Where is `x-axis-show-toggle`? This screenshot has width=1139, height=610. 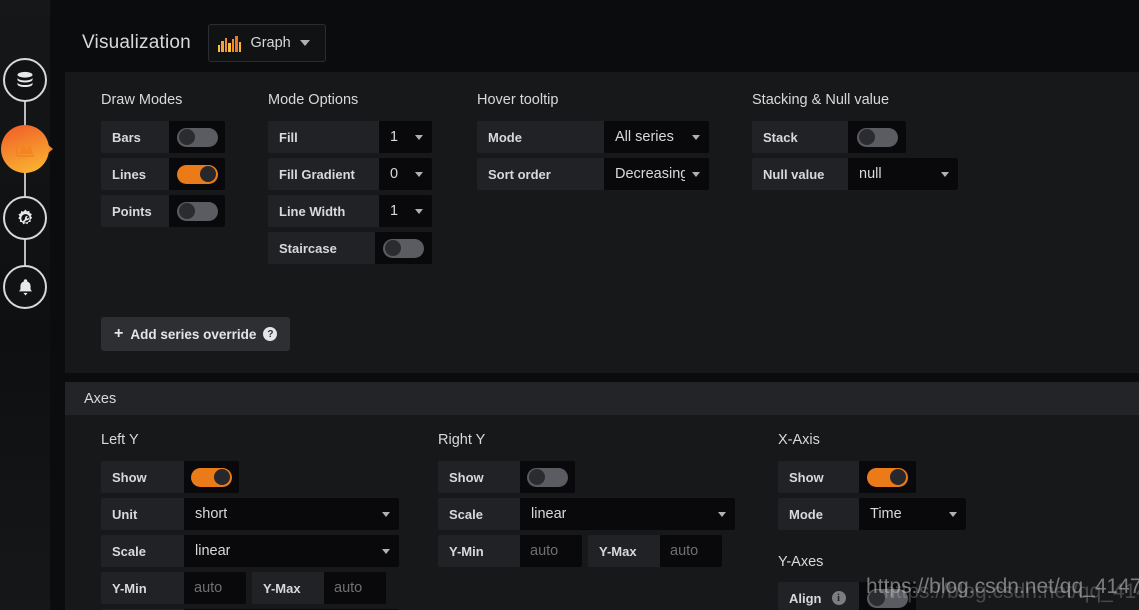 x-axis-show-toggle is located at coordinates (887, 477).